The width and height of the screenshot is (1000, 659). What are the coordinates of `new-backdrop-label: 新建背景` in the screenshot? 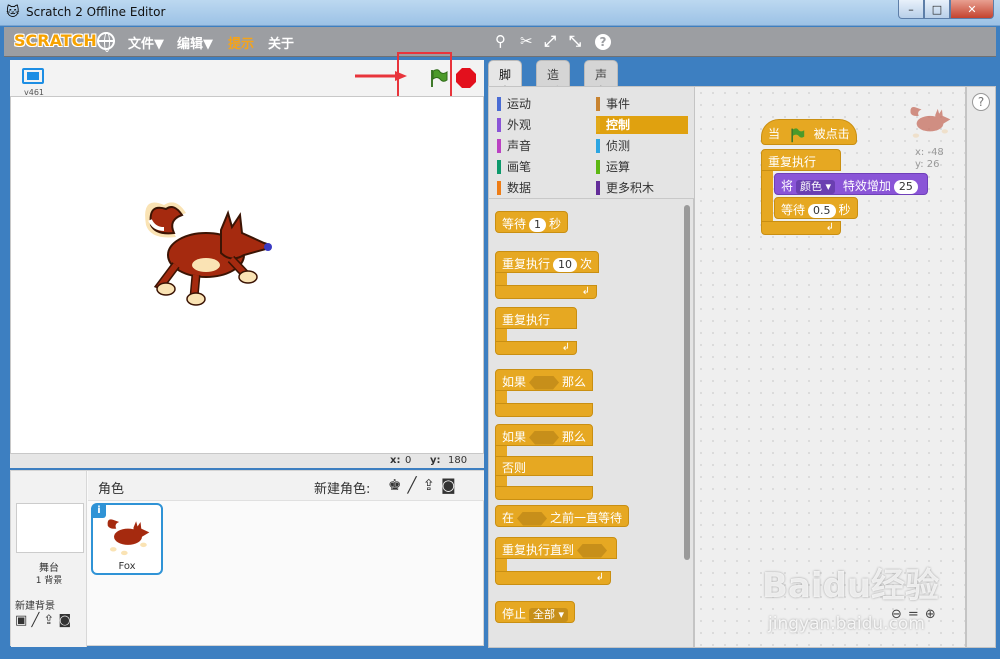 It's located at (35, 606).